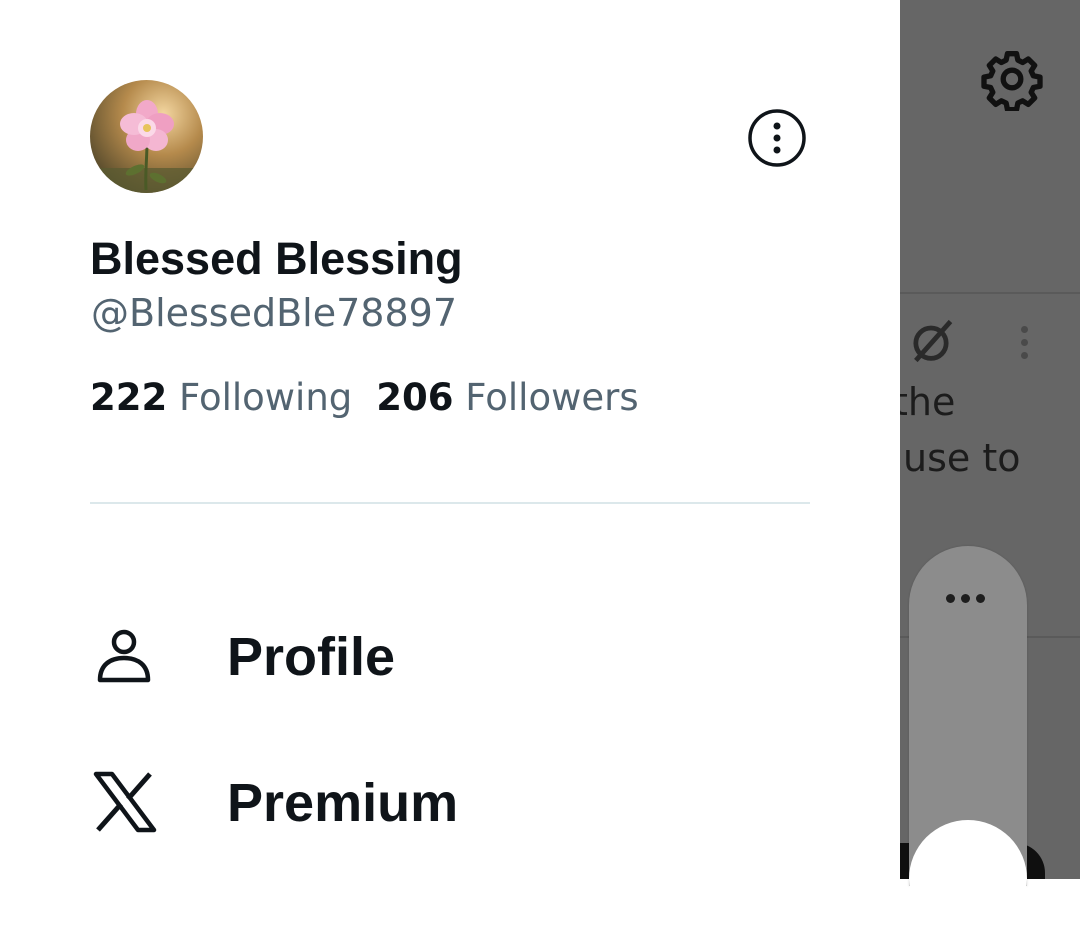  I want to click on menu-item-label: Profile, so click(311, 657).